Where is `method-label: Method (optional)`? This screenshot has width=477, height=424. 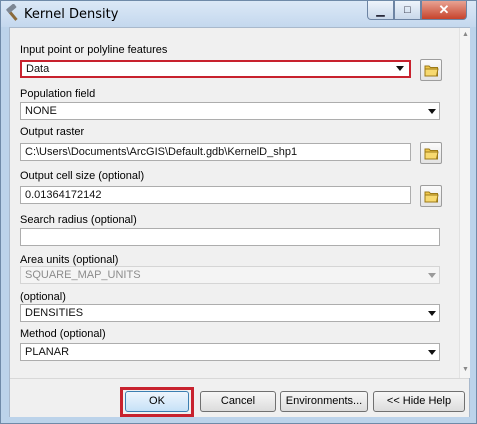 method-label: Method (optional) is located at coordinates (63, 334).